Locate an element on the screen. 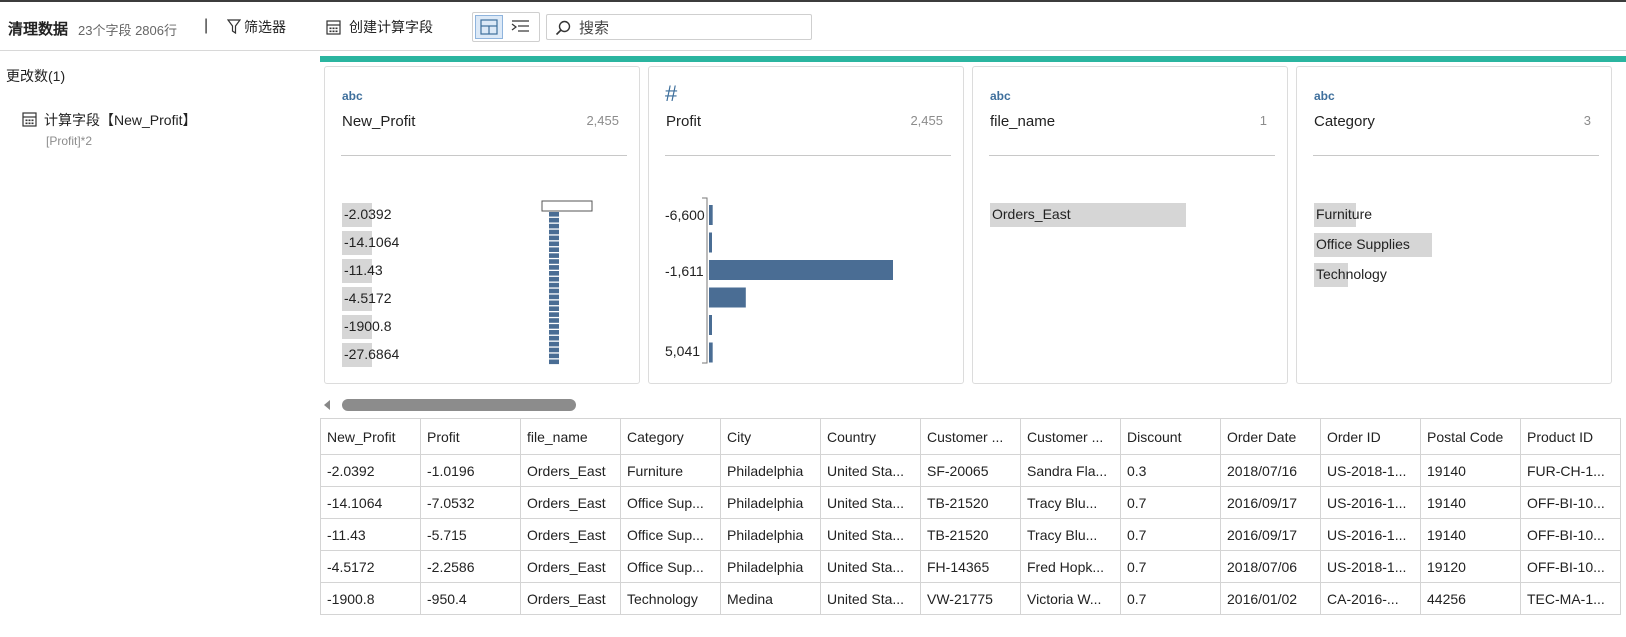 This screenshot has width=1626, height=637. create-calculated-field-button: 创建计算字段 is located at coordinates (379, 27).